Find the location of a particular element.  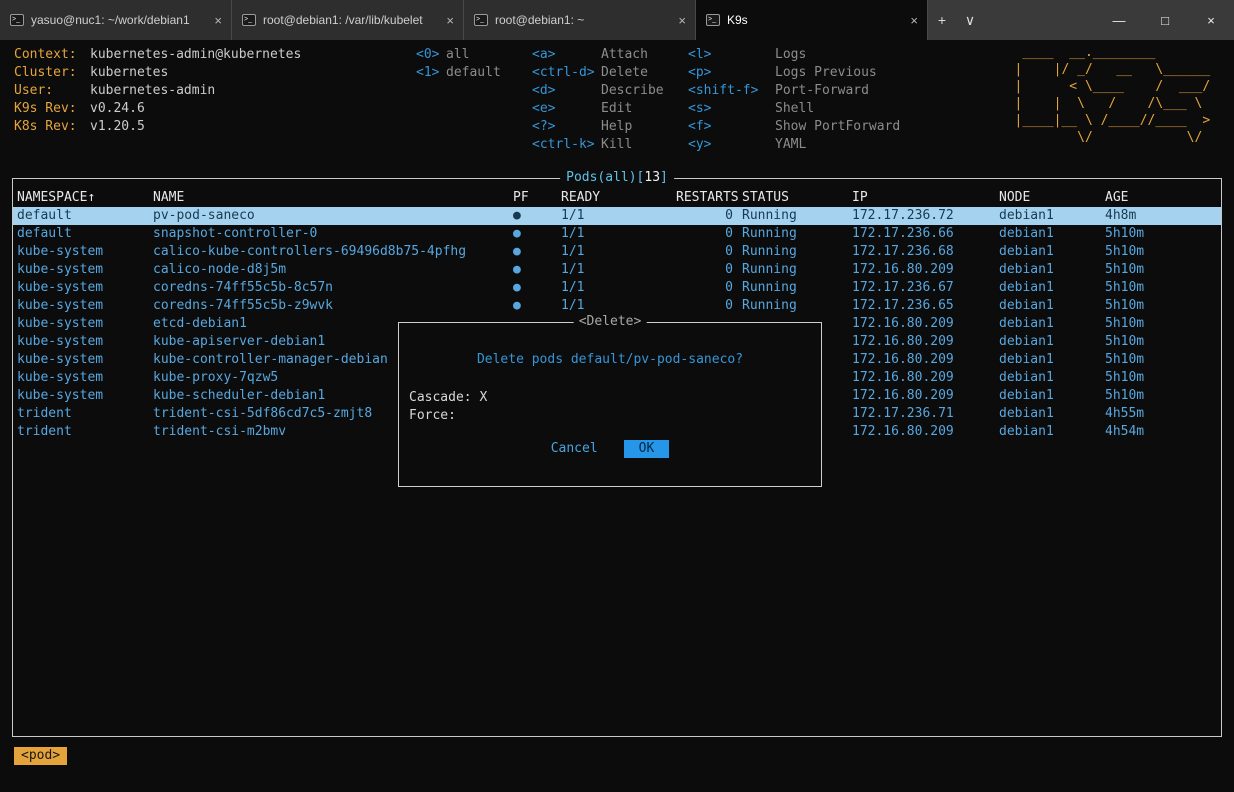

tab-title: root@debian1: /var/lib/kubelet is located at coordinates (343, 20).